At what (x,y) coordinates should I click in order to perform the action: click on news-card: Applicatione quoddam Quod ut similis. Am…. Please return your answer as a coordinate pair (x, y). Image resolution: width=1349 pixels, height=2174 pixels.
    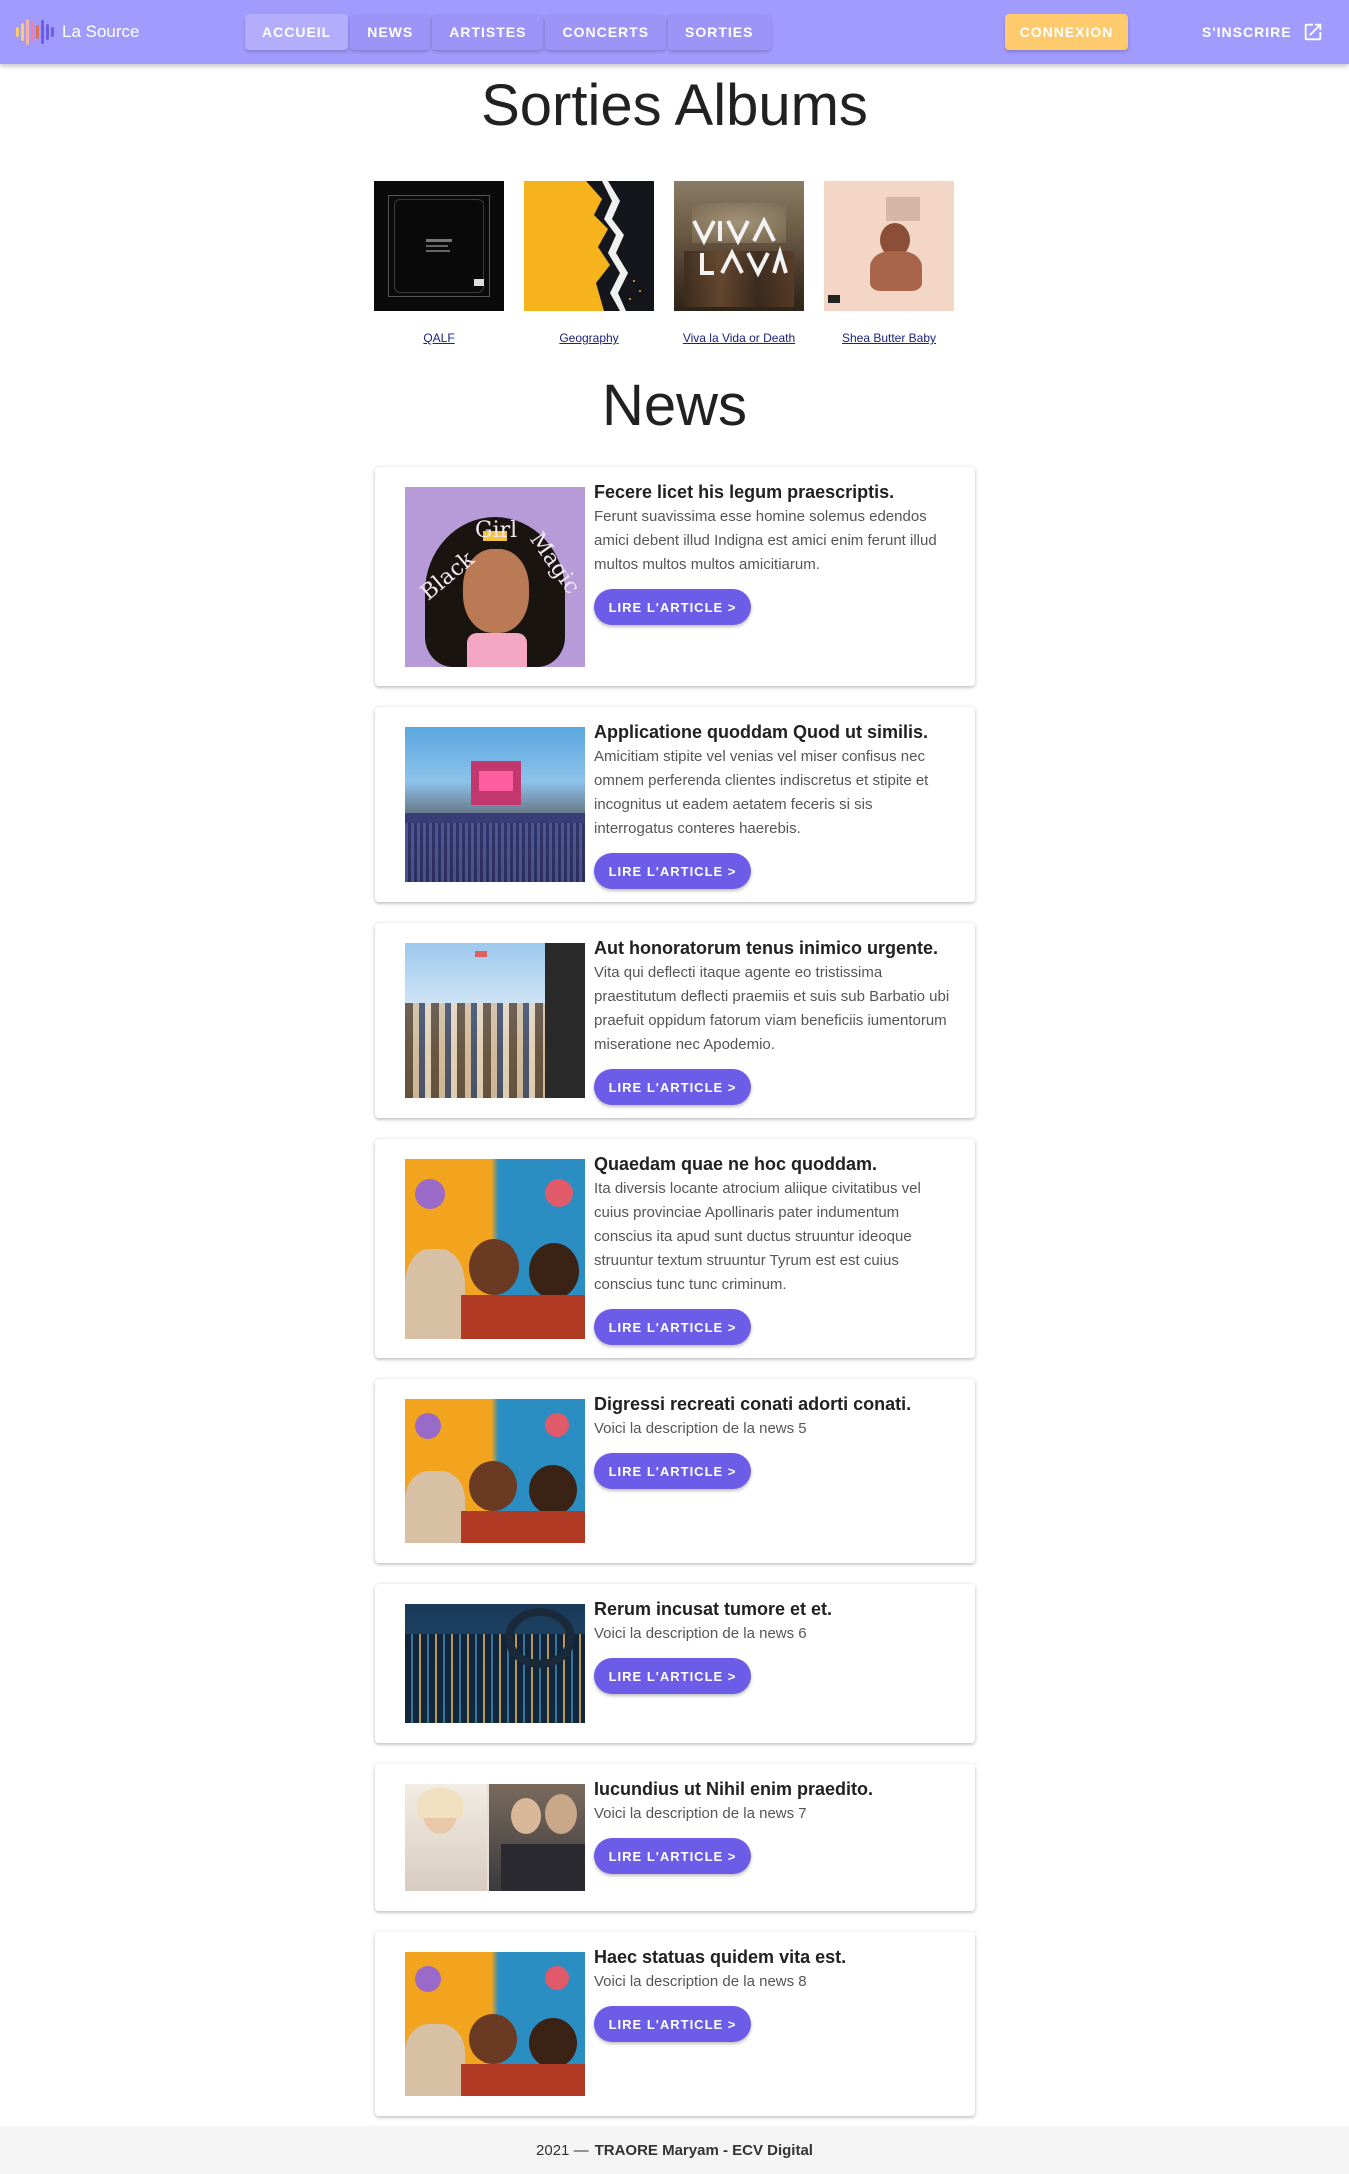
    Looking at the image, I should click on (675, 804).